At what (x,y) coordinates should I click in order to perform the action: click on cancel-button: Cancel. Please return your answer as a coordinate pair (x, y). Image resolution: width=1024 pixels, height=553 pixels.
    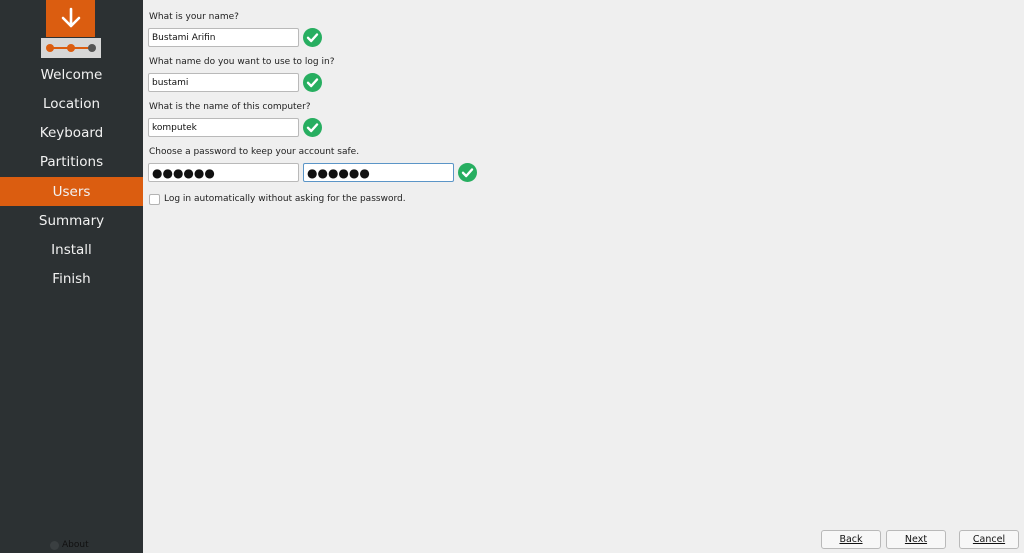
    Looking at the image, I should click on (989, 539).